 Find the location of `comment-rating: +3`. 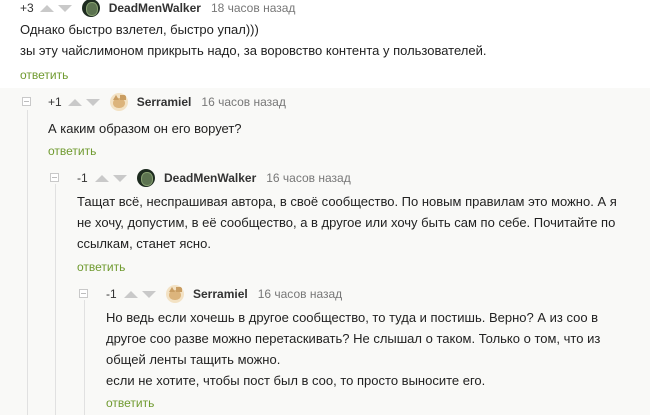

comment-rating: +3 is located at coordinates (27, 8).